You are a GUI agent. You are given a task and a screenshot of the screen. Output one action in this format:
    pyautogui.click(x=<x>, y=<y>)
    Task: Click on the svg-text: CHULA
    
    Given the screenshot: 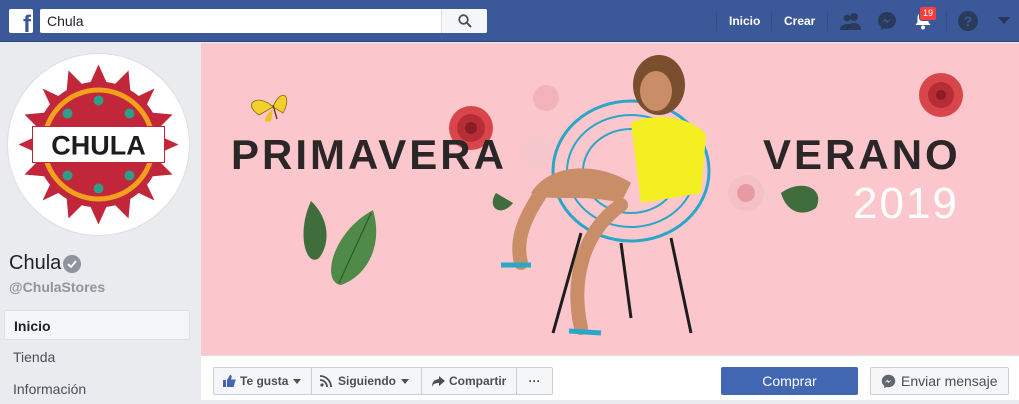 What is the action you would take?
    pyautogui.click(x=98, y=146)
    